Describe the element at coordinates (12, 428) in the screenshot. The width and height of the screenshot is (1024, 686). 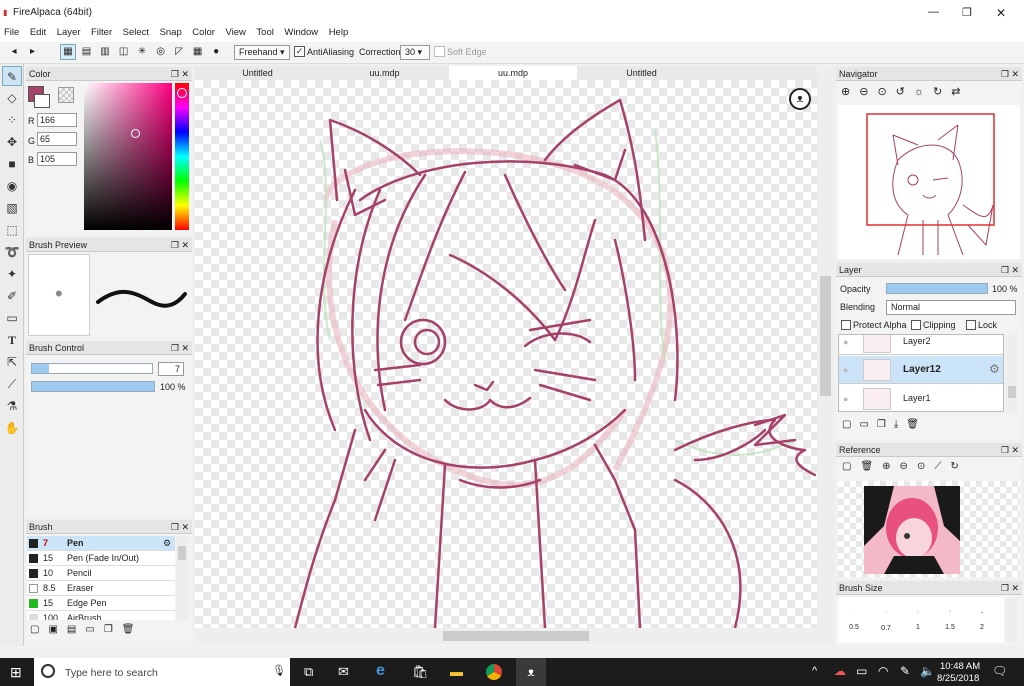
I see `hand-tool-icon: ✋` at that location.